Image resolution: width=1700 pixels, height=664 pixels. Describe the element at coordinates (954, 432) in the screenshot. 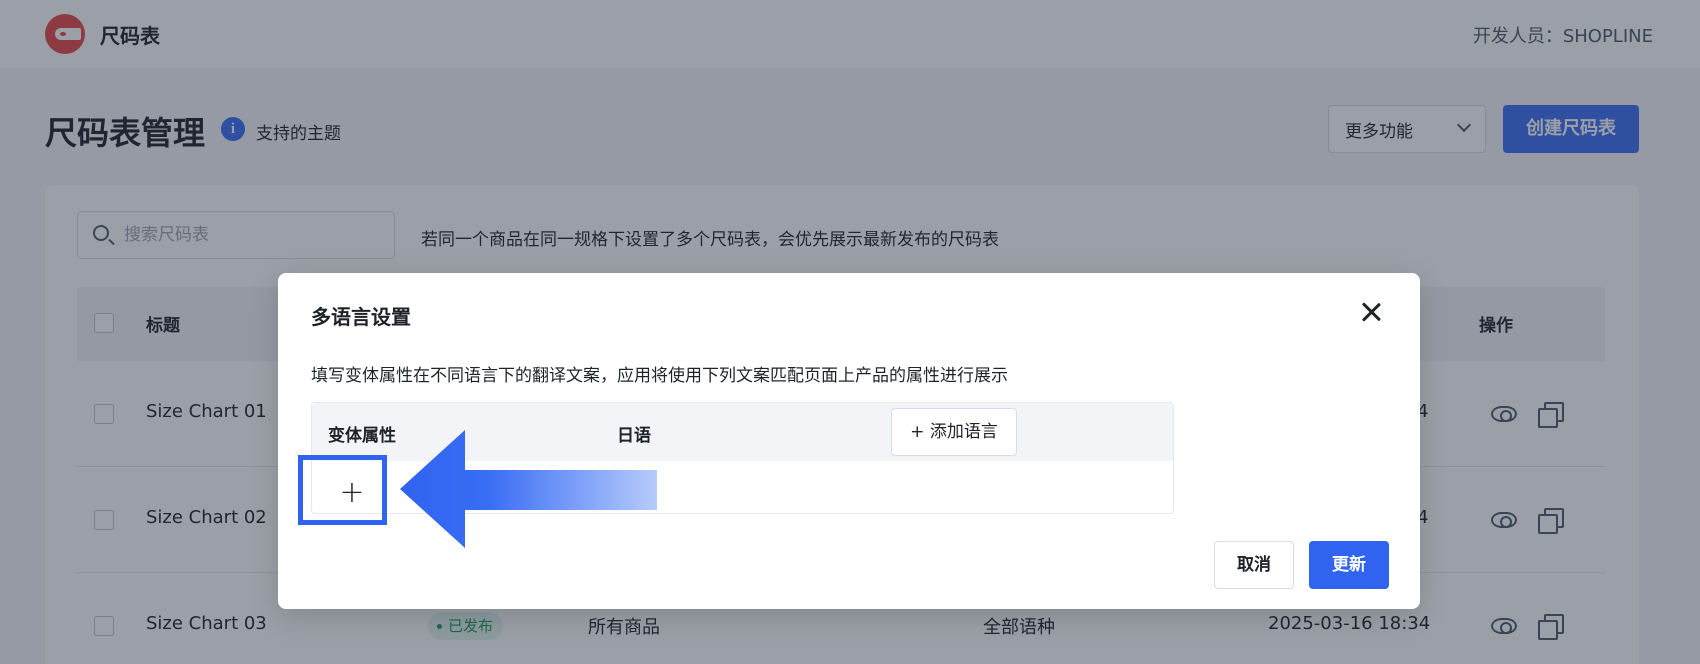

I see `add-language-button: + 添加语言` at that location.